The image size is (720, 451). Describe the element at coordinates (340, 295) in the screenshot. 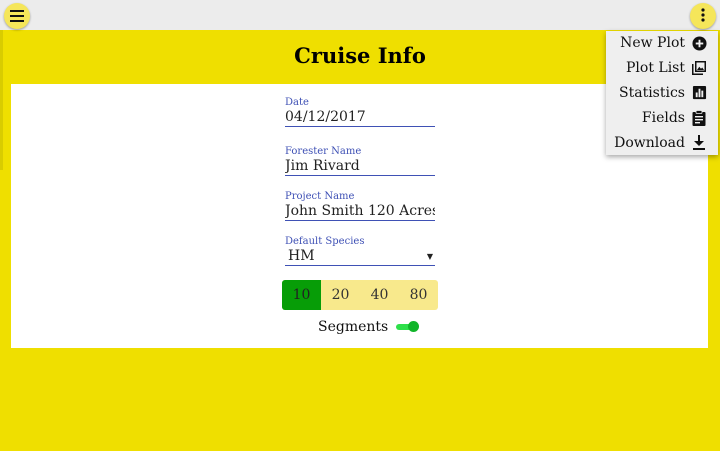

I see `plot-size-option: 20` at that location.